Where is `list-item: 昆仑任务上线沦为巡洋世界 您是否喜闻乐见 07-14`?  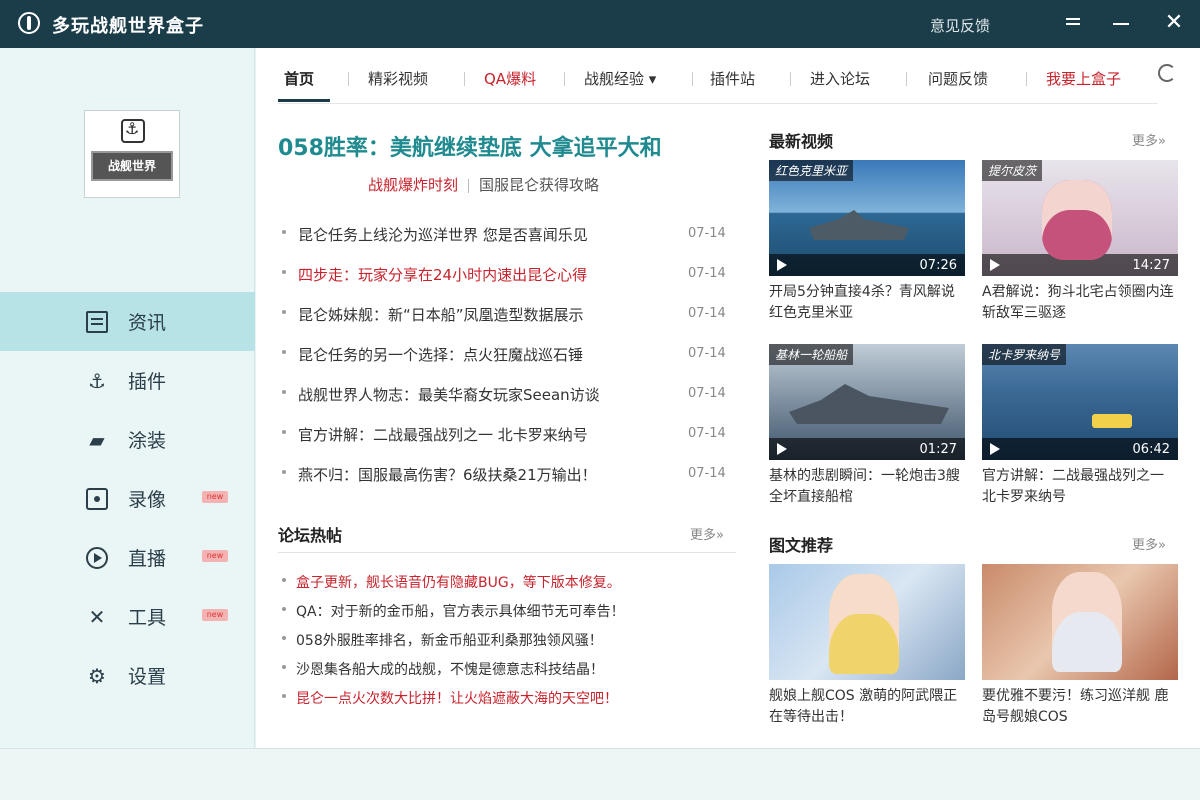
list-item: 昆仑任务上线沦为巡洋世界 您是否喜闻乐见 07-14 is located at coordinates (508, 236).